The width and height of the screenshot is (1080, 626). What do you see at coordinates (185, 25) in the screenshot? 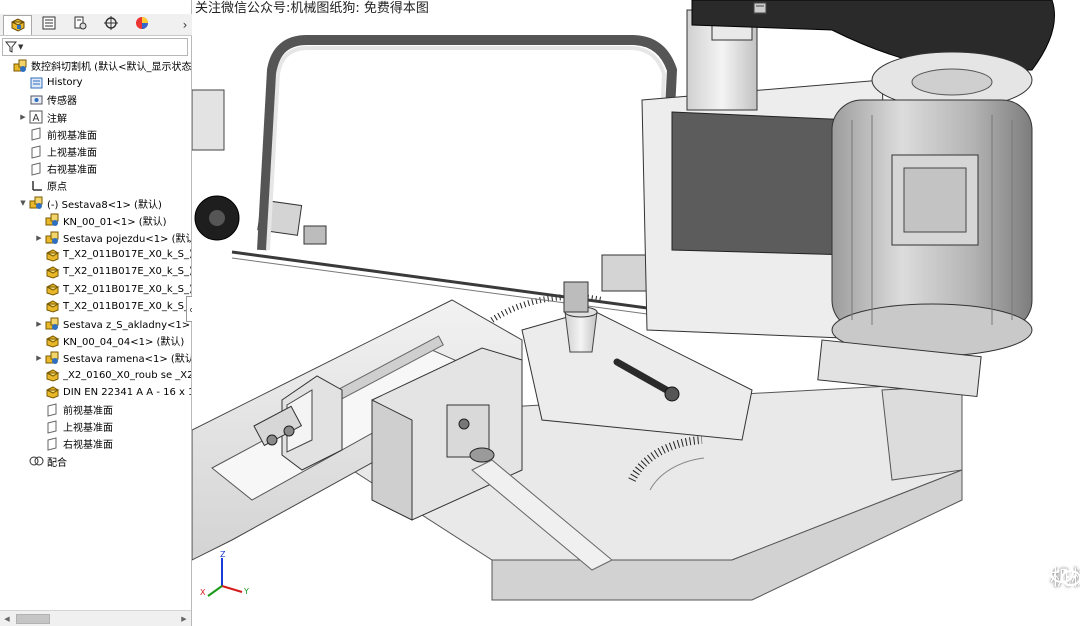
I see `tab-overflow-button: ›` at bounding box center [185, 25].